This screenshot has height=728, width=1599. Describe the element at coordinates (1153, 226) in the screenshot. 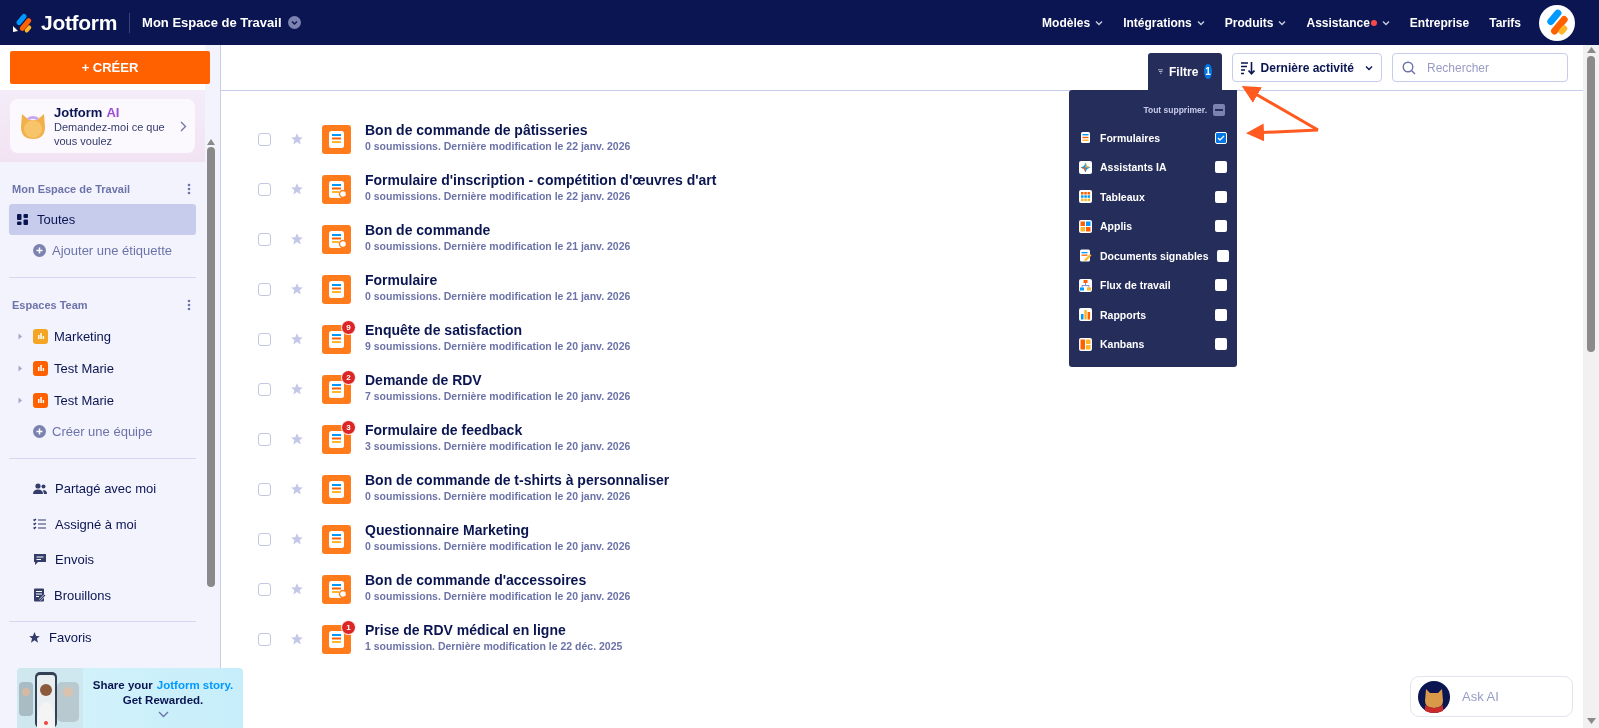

I see `filter-option: Applis` at that location.